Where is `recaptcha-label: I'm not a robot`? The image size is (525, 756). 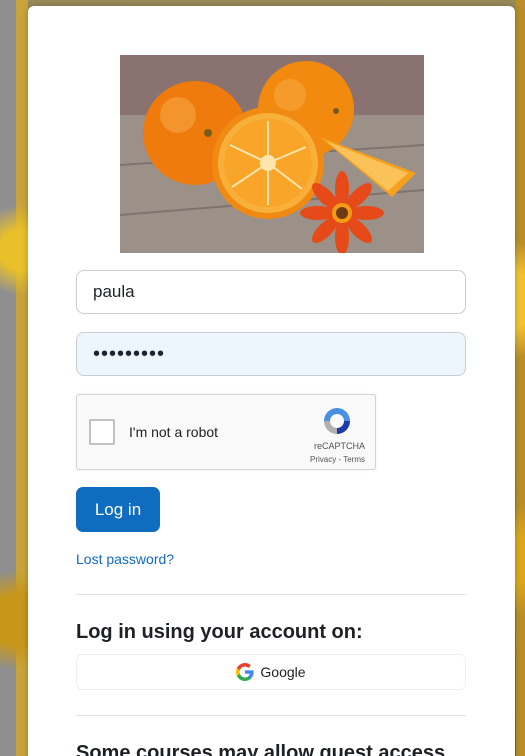
recaptcha-label: I'm not a robot is located at coordinates (174, 432).